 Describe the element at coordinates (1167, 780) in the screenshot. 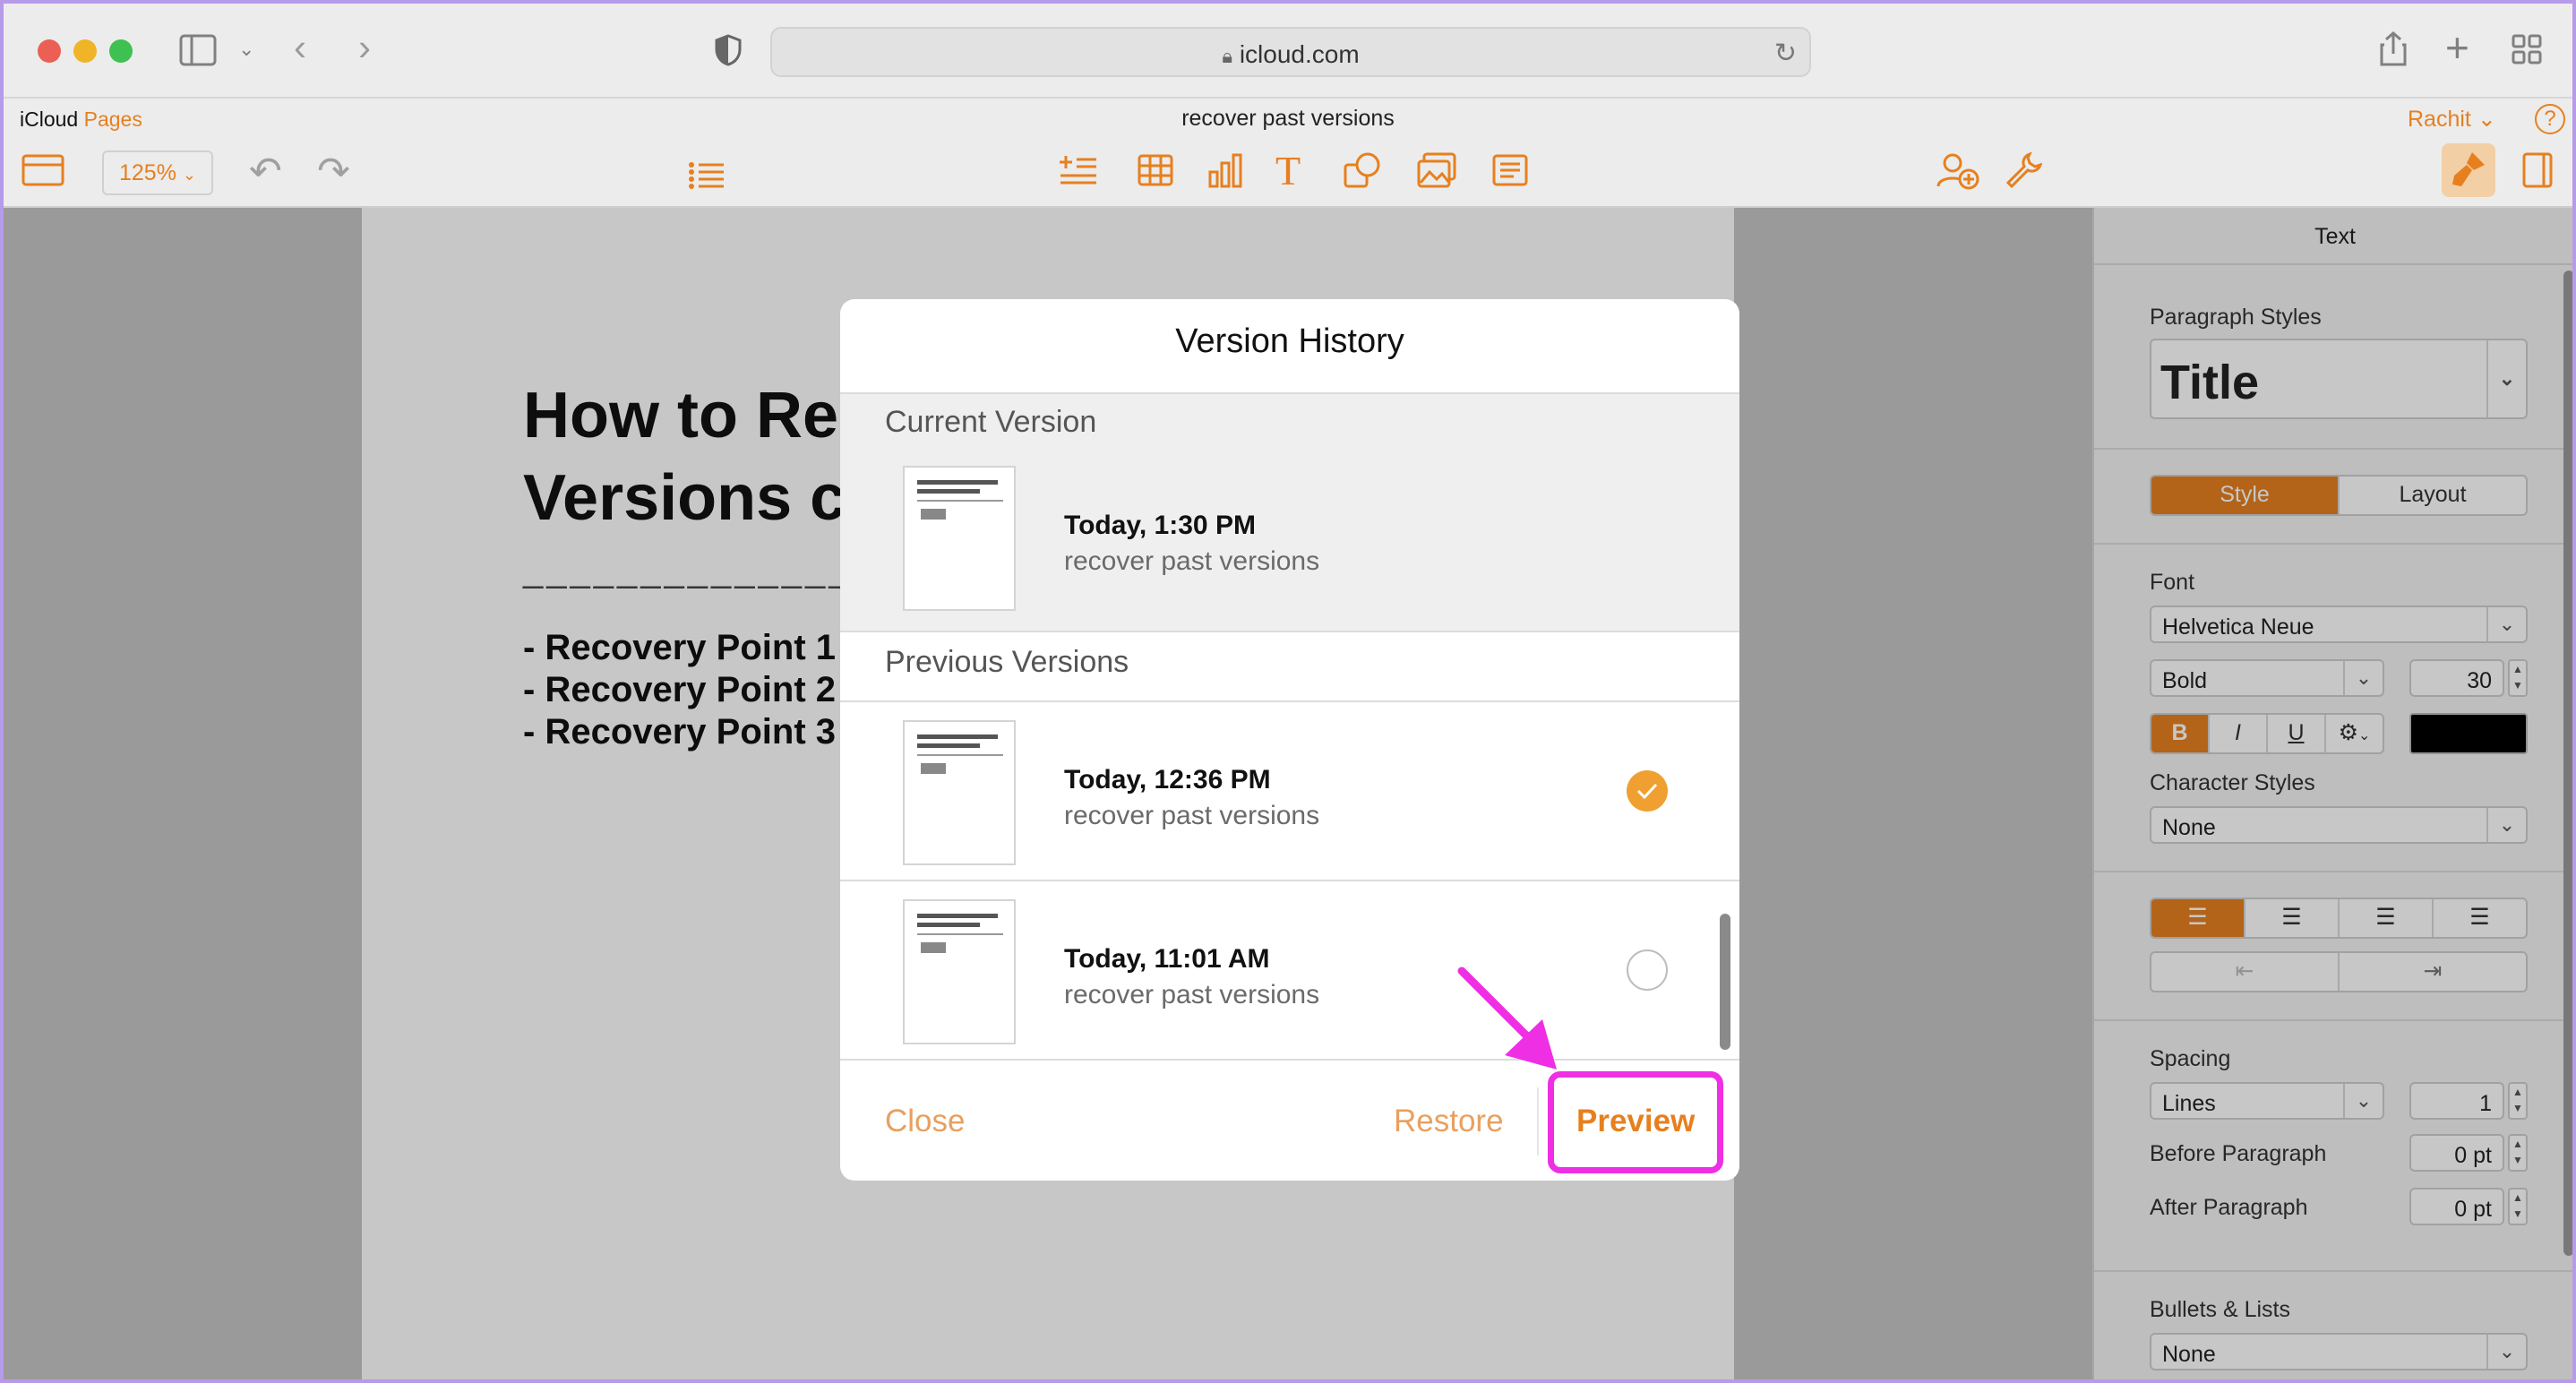

I see `version-time: Today, 12:36 PM` at that location.